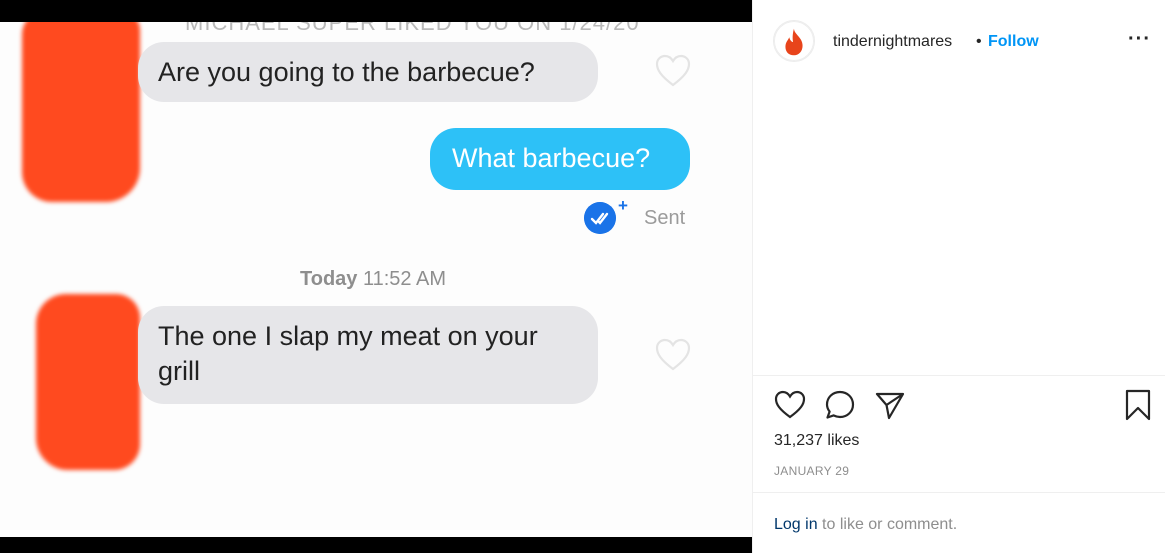  What do you see at coordinates (1013, 42) in the screenshot?
I see `follow-button: Follow` at bounding box center [1013, 42].